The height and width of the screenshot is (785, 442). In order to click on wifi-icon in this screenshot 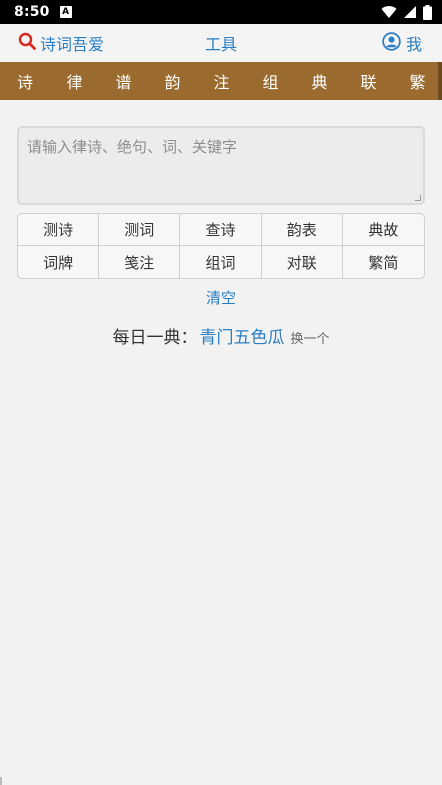, I will do `click(389, 12)`.